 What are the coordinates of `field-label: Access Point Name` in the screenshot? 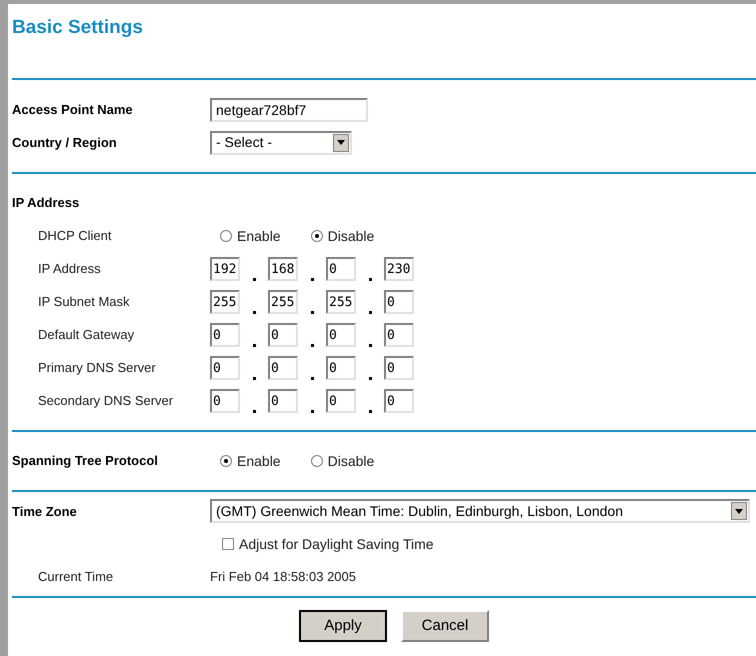 It's located at (73, 109).